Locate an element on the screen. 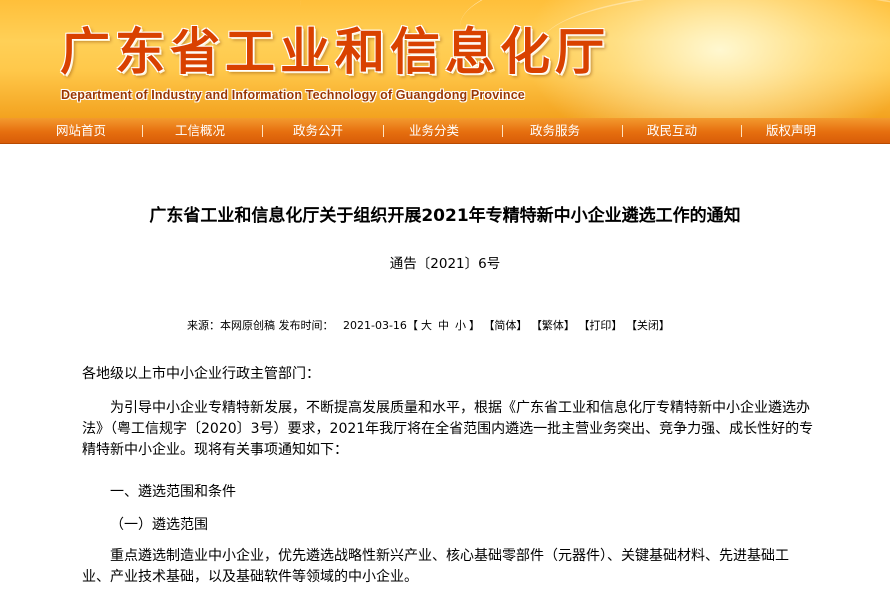 The height and width of the screenshot is (592, 890). font-size-medium-link: 中 is located at coordinates (443, 325).